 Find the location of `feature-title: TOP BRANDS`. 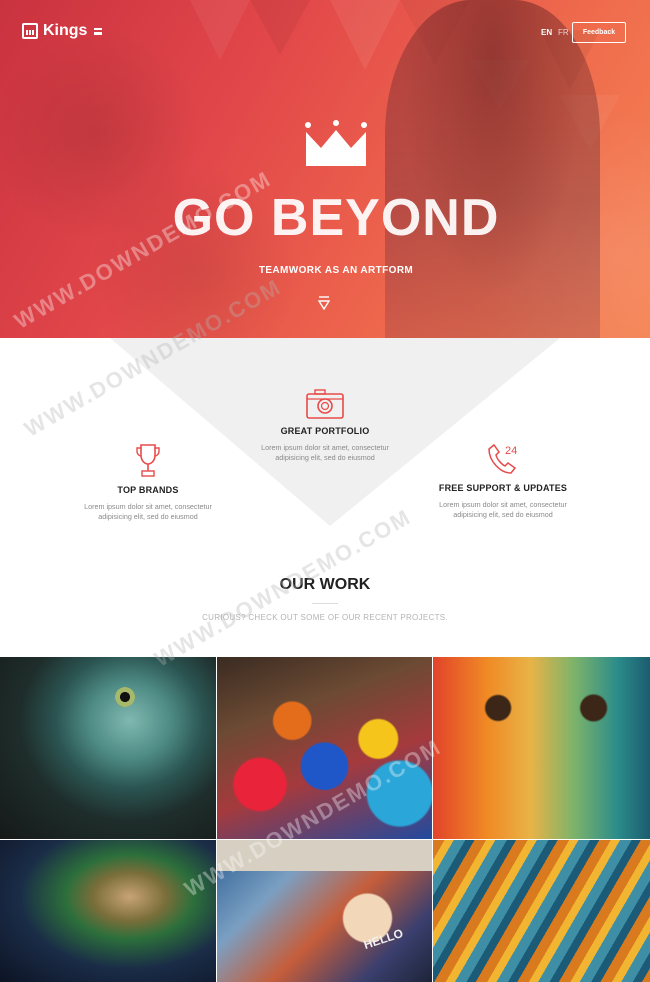

feature-title: TOP BRANDS is located at coordinates (148, 490).